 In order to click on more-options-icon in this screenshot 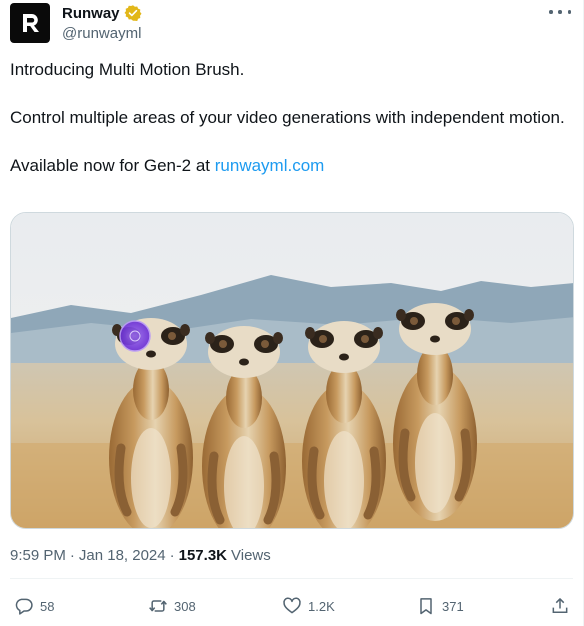, I will do `click(560, 12)`.